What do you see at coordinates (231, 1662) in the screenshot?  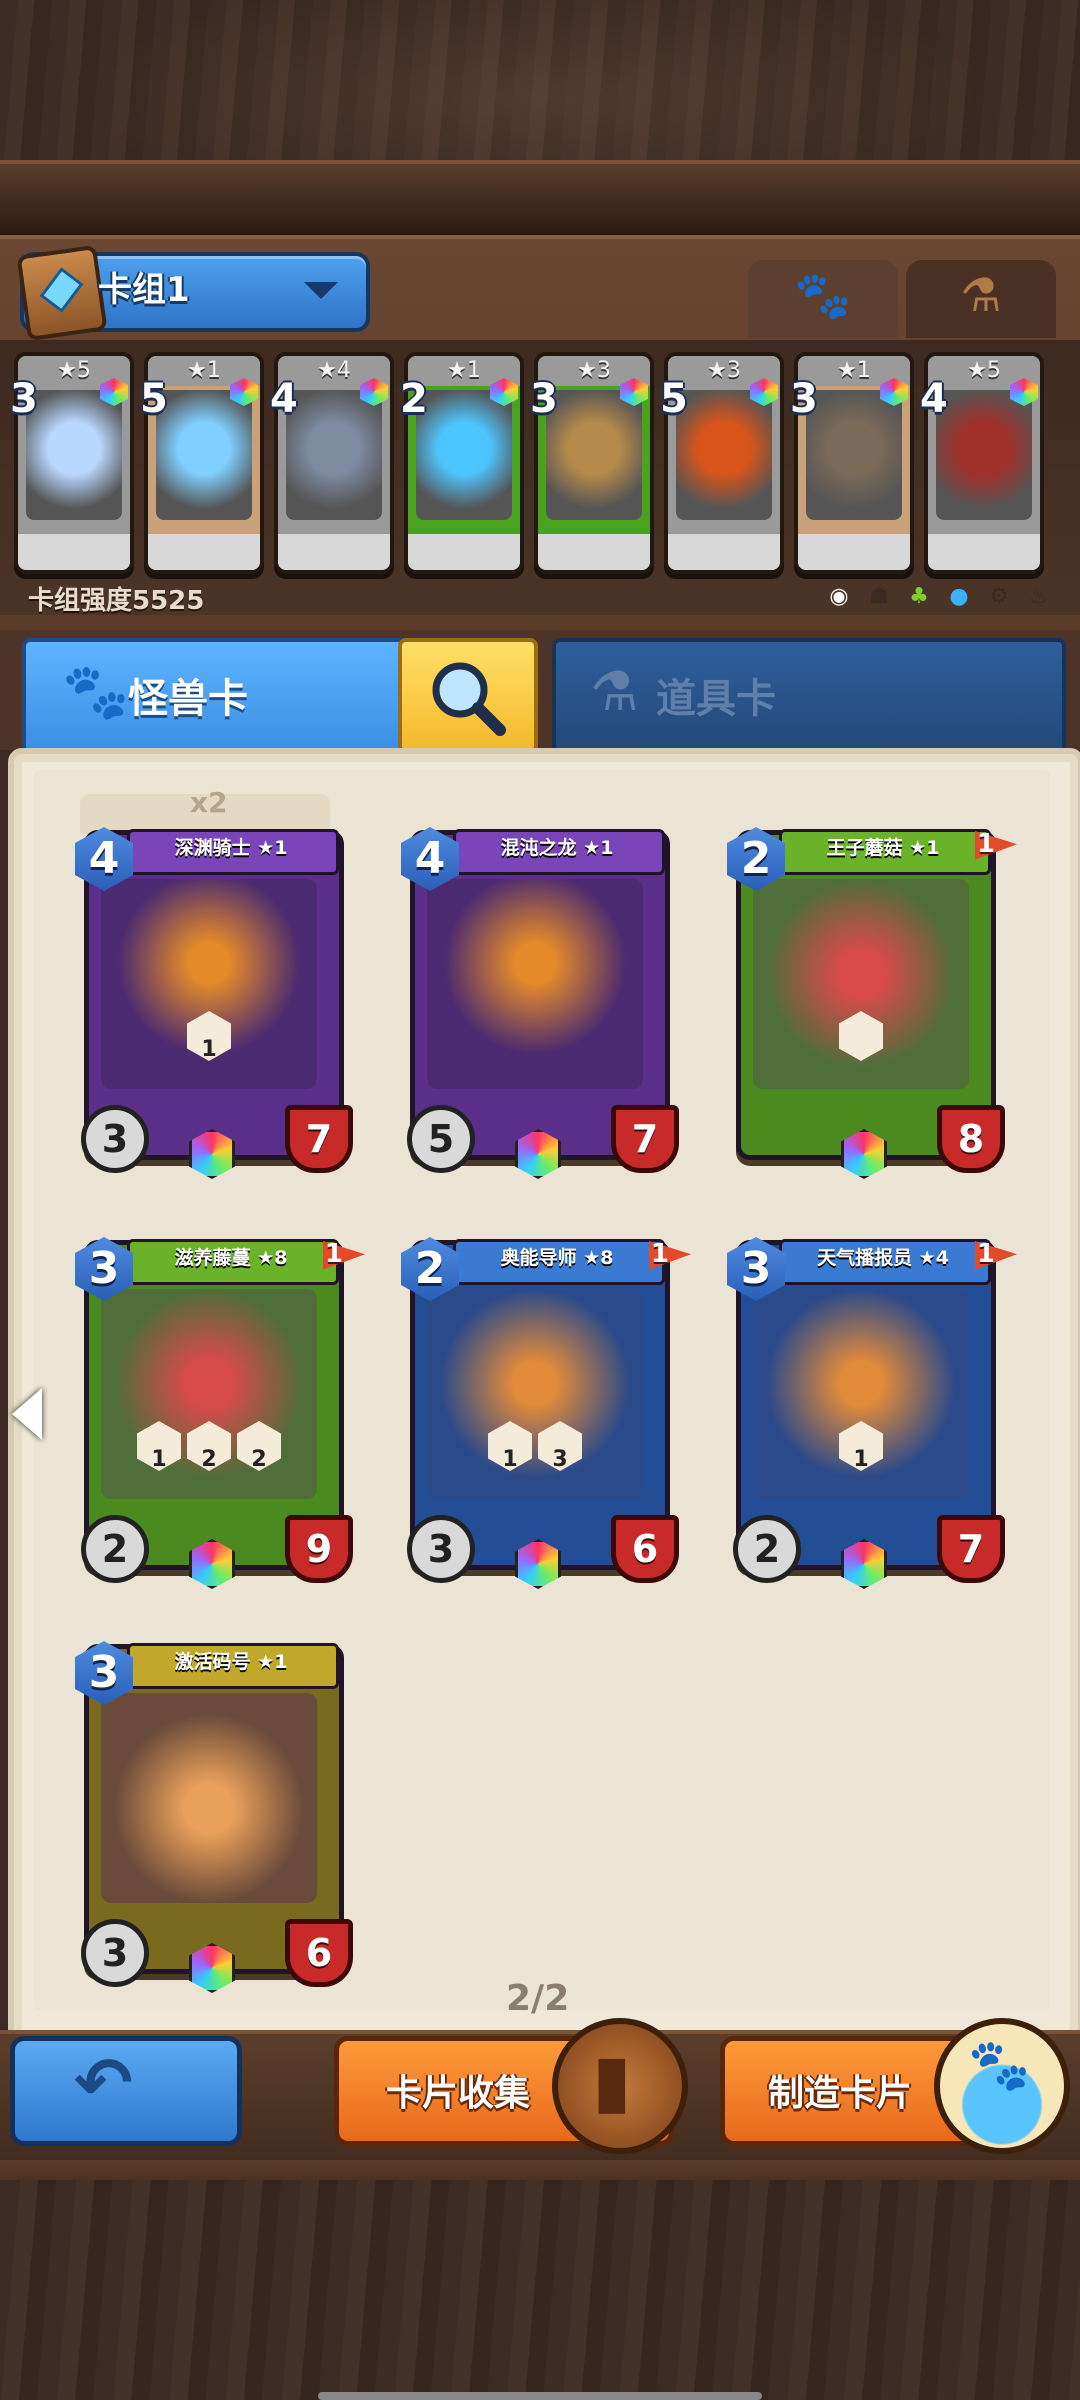 I see `card-name: 激活码号 ★1` at bounding box center [231, 1662].